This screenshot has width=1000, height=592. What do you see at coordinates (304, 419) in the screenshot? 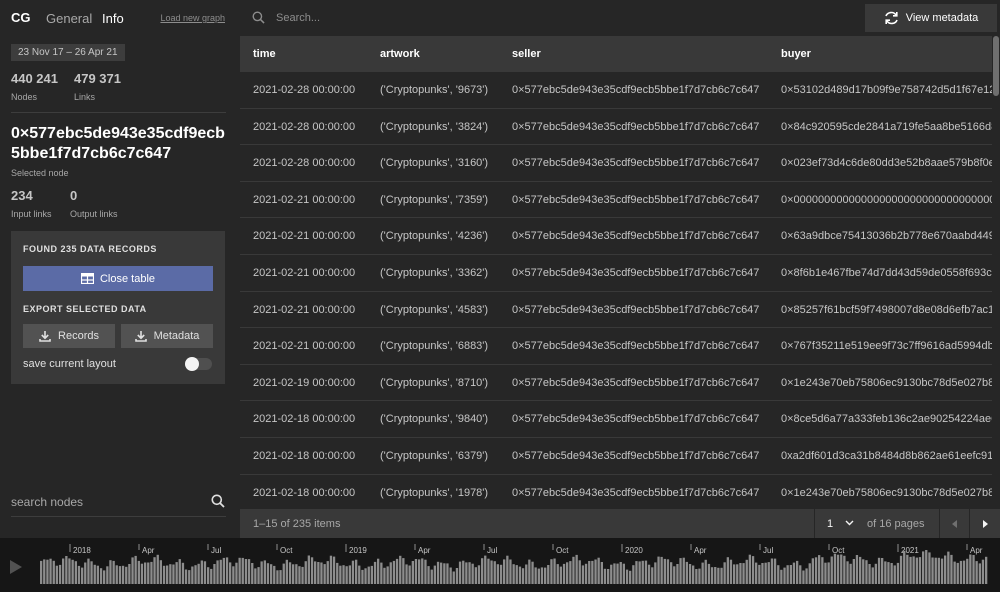
I see `cell-time: 2021-02-18 00:00:00` at bounding box center [304, 419].